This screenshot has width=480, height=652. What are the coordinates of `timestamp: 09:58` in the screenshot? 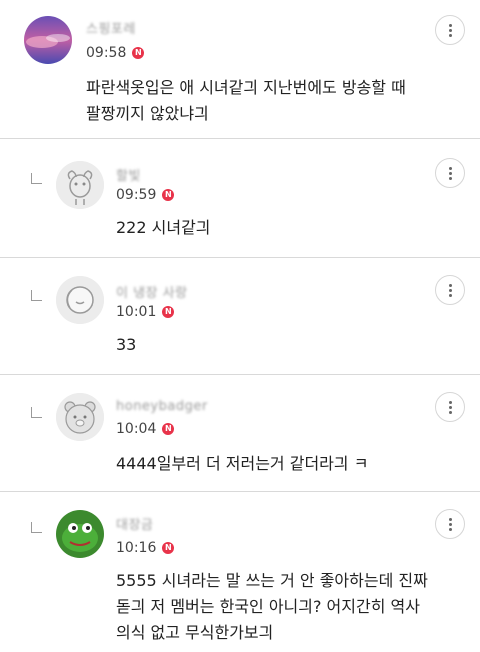 It's located at (106, 53).